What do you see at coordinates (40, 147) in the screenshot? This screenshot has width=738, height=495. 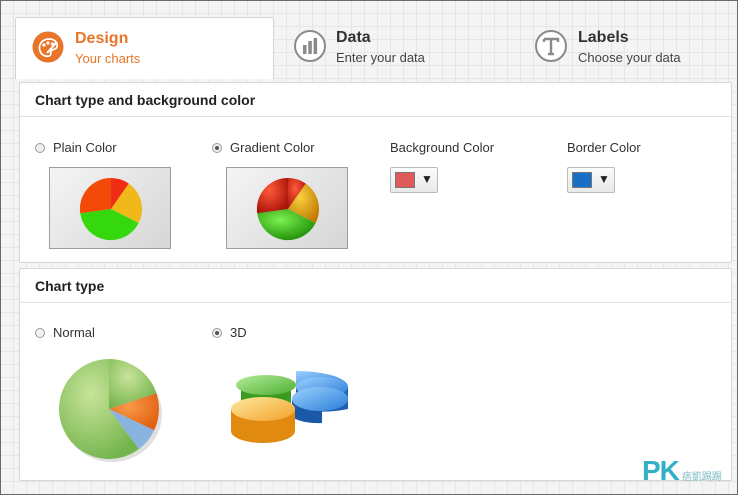 I see `plain-color-radio` at bounding box center [40, 147].